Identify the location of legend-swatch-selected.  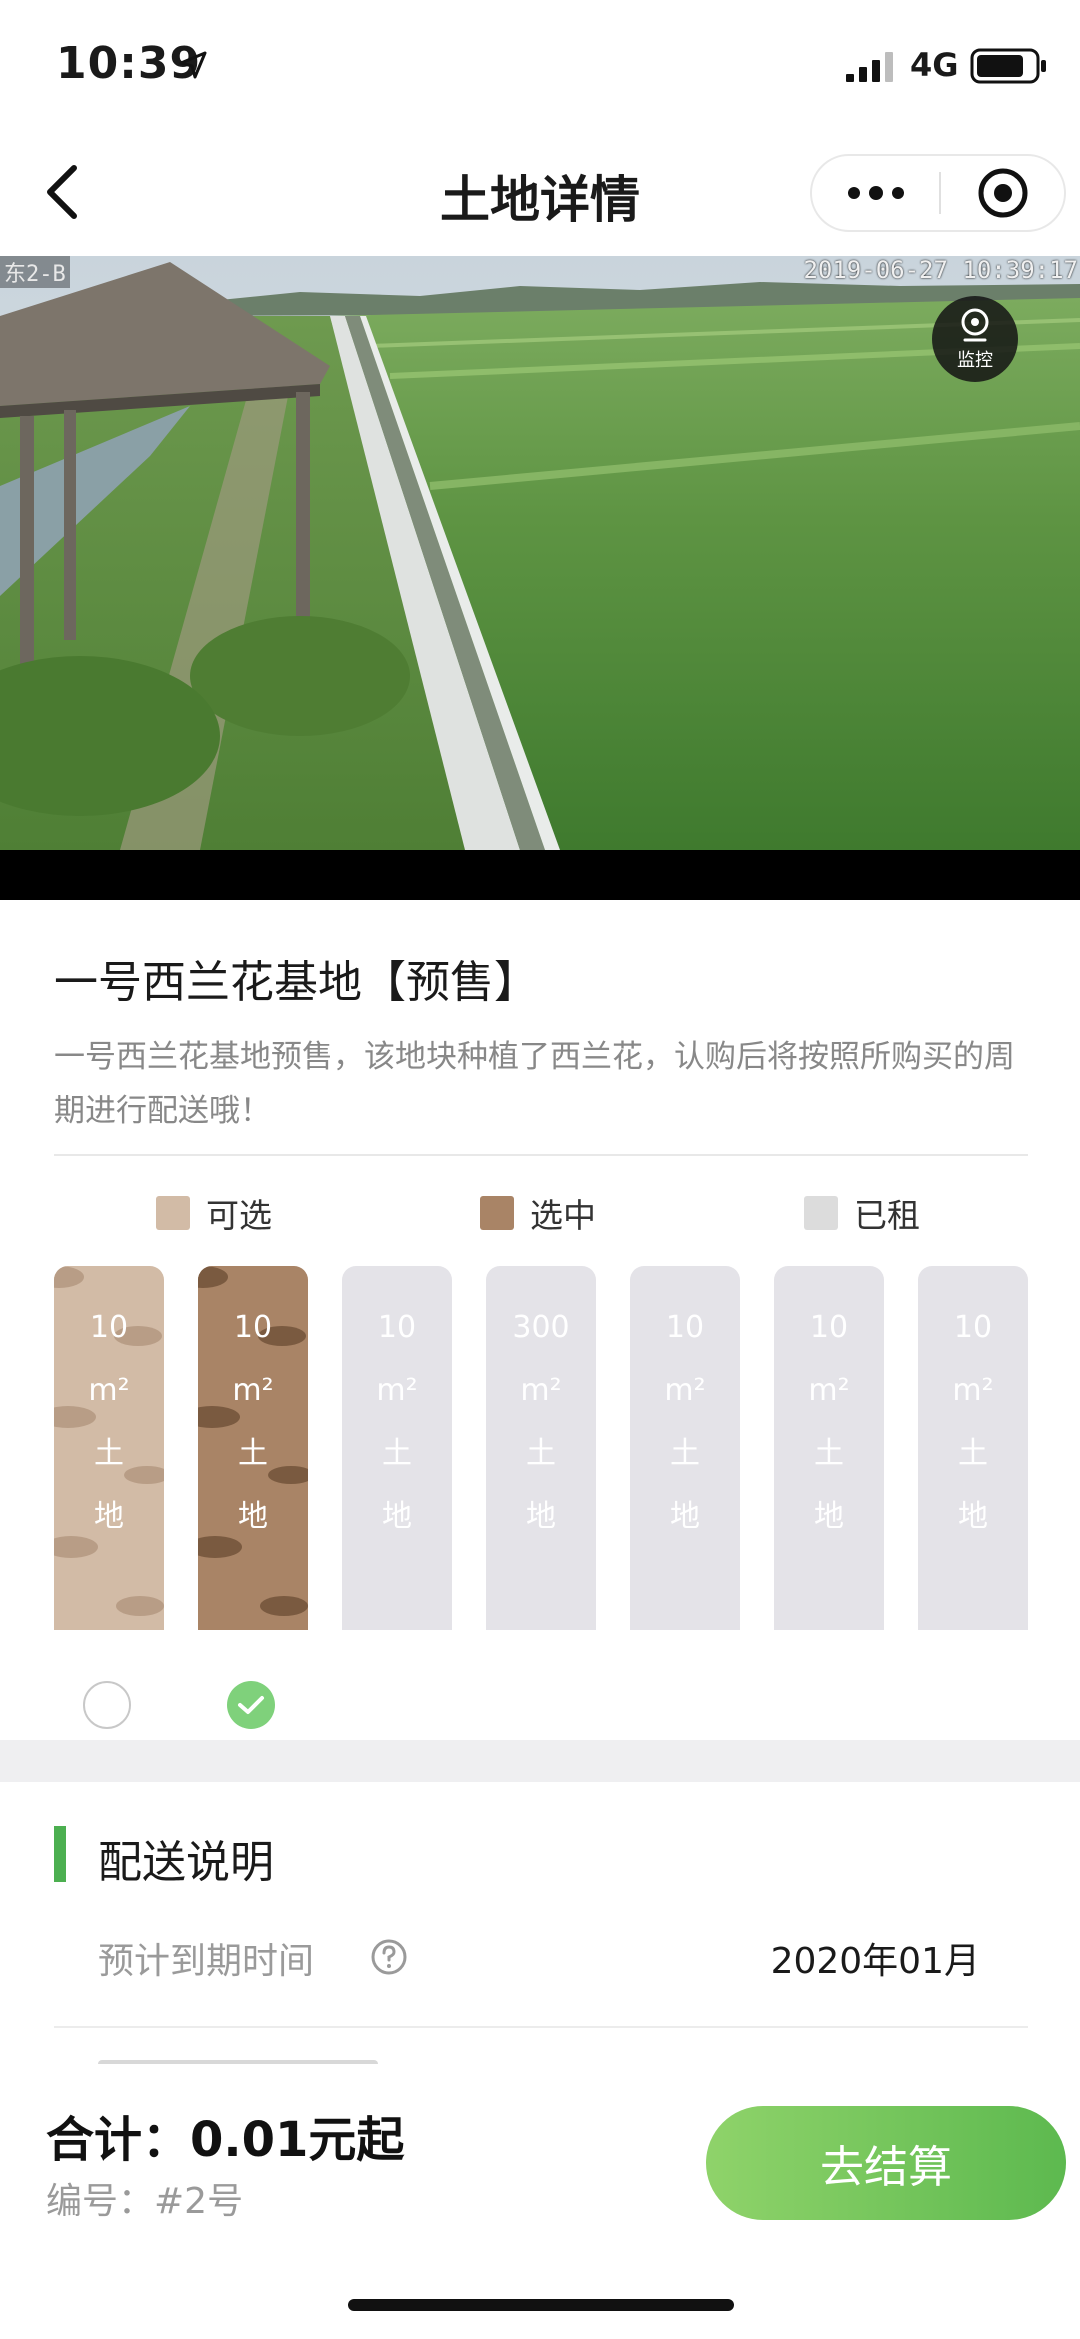
(497, 1213).